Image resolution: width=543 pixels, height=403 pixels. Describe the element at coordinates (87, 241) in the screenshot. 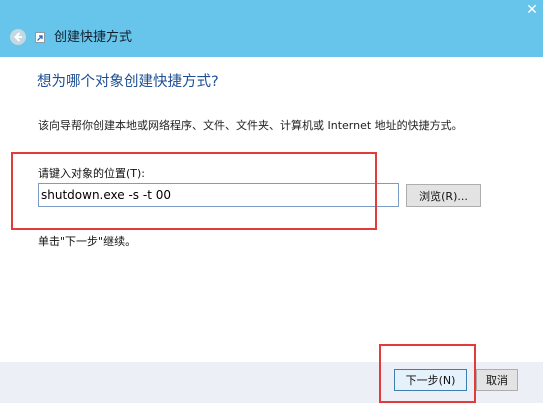

I see `continue-hint: 单击"下一步"继续。` at that location.